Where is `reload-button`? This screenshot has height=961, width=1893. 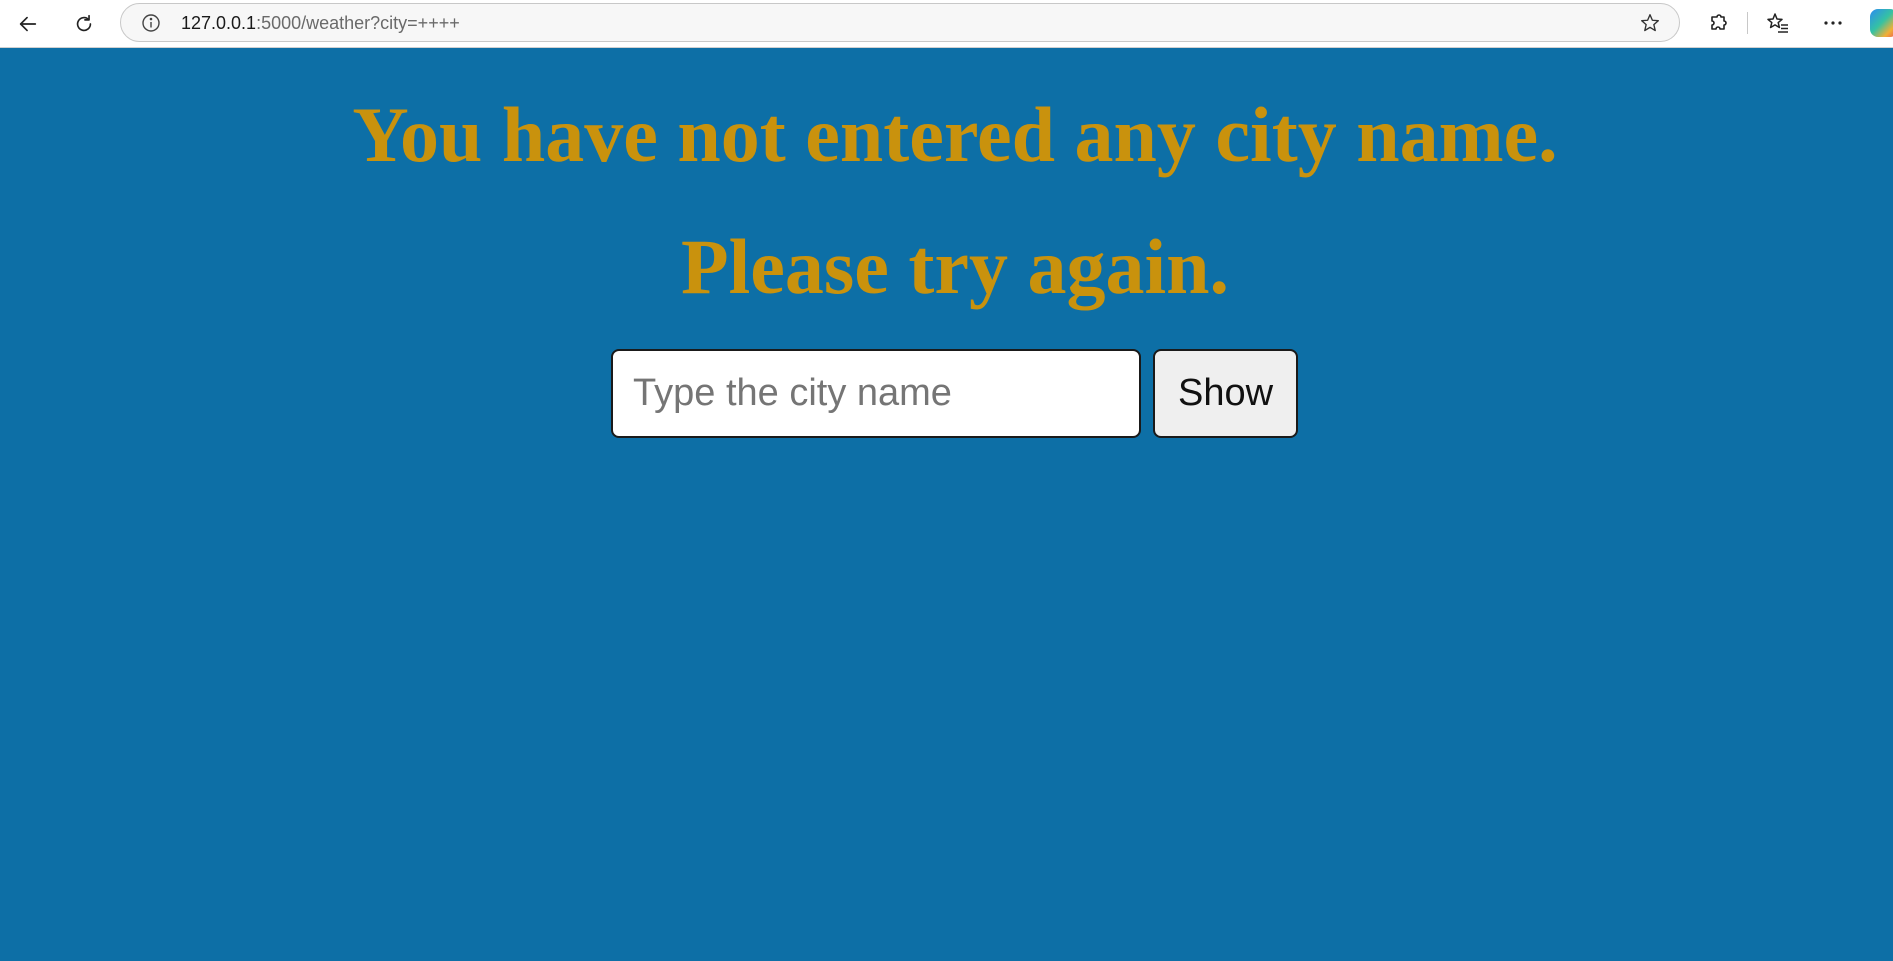
reload-button is located at coordinates (84, 24).